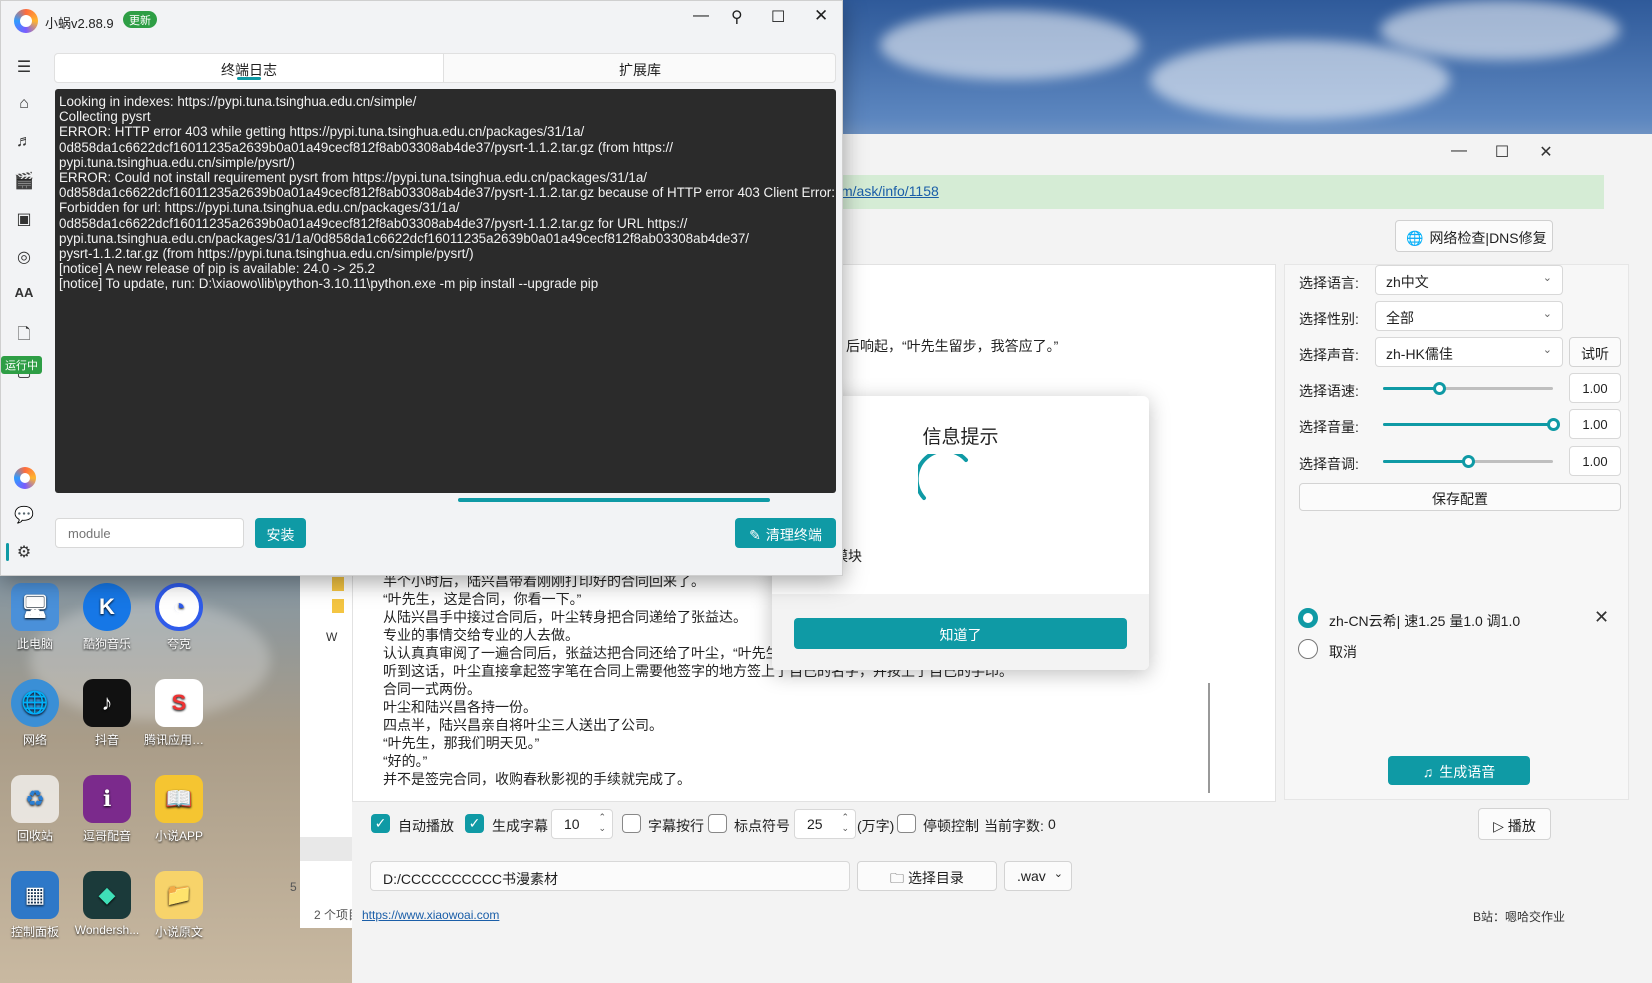  I want to click on douyin-icon: ♪, so click(107, 703).